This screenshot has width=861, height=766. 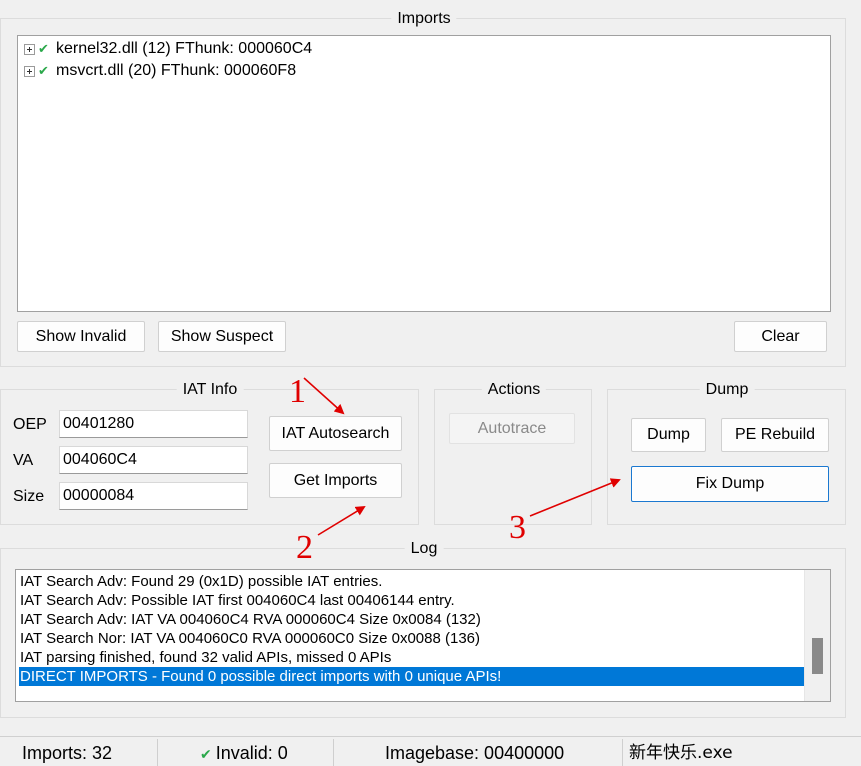 I want to click on log-title: Log, so click(x=424, y=549).